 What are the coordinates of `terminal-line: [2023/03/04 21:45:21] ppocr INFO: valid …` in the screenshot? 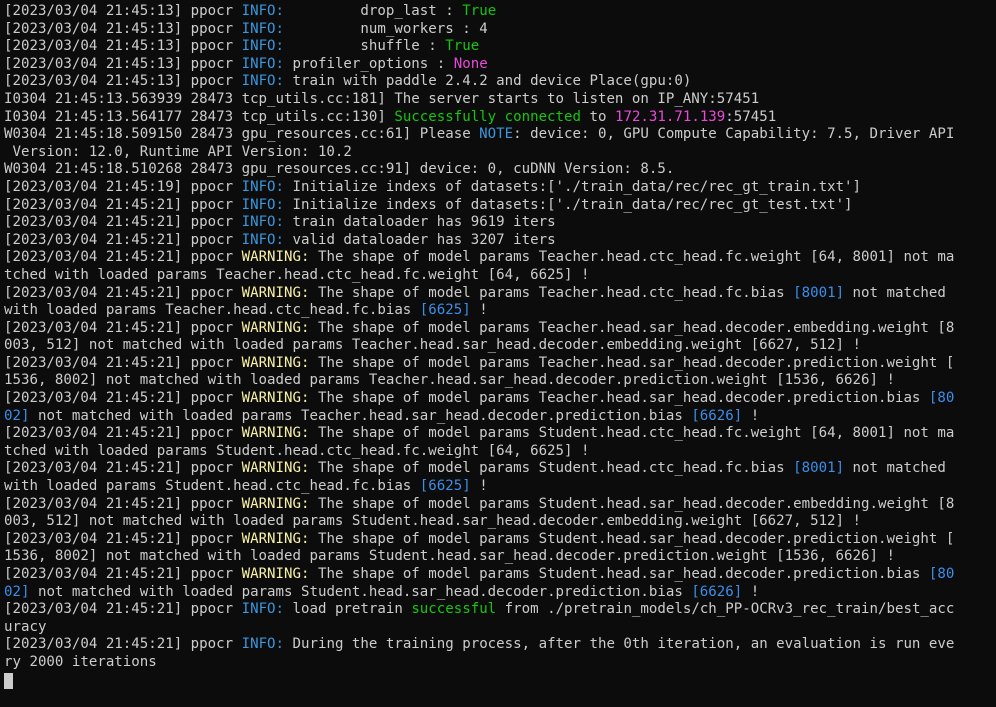 It's located at (500, 241).